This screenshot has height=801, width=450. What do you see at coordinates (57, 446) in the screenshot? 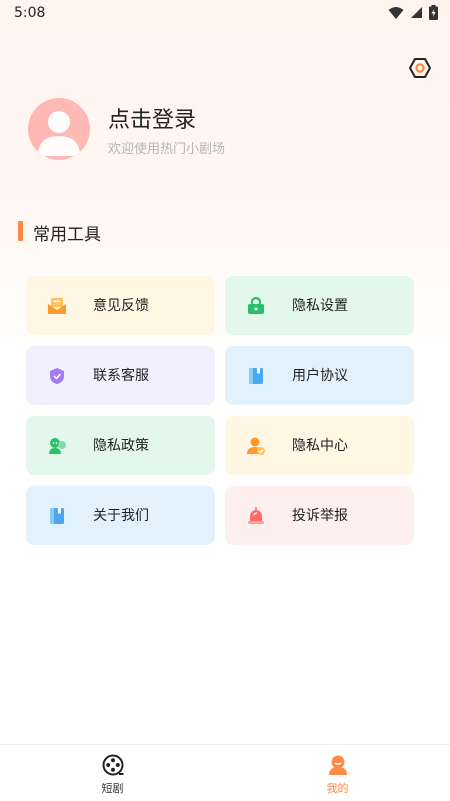
I see `chat-user-icon` at bounding box center [57, 446].